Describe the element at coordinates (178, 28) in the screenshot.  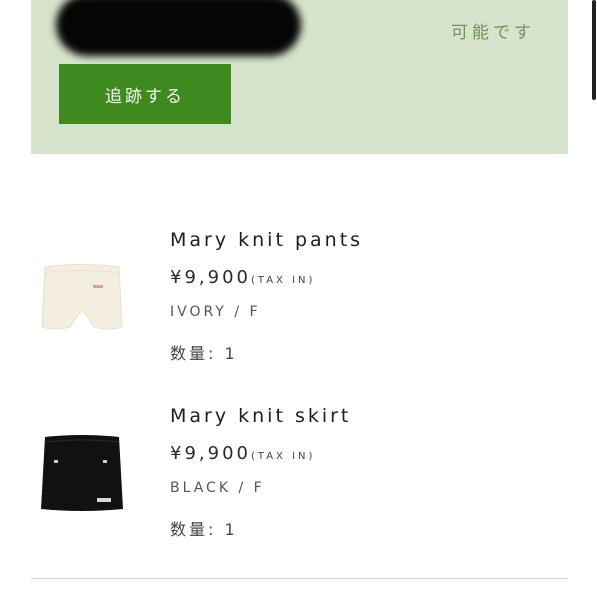
I see `redacted-text` at that location.